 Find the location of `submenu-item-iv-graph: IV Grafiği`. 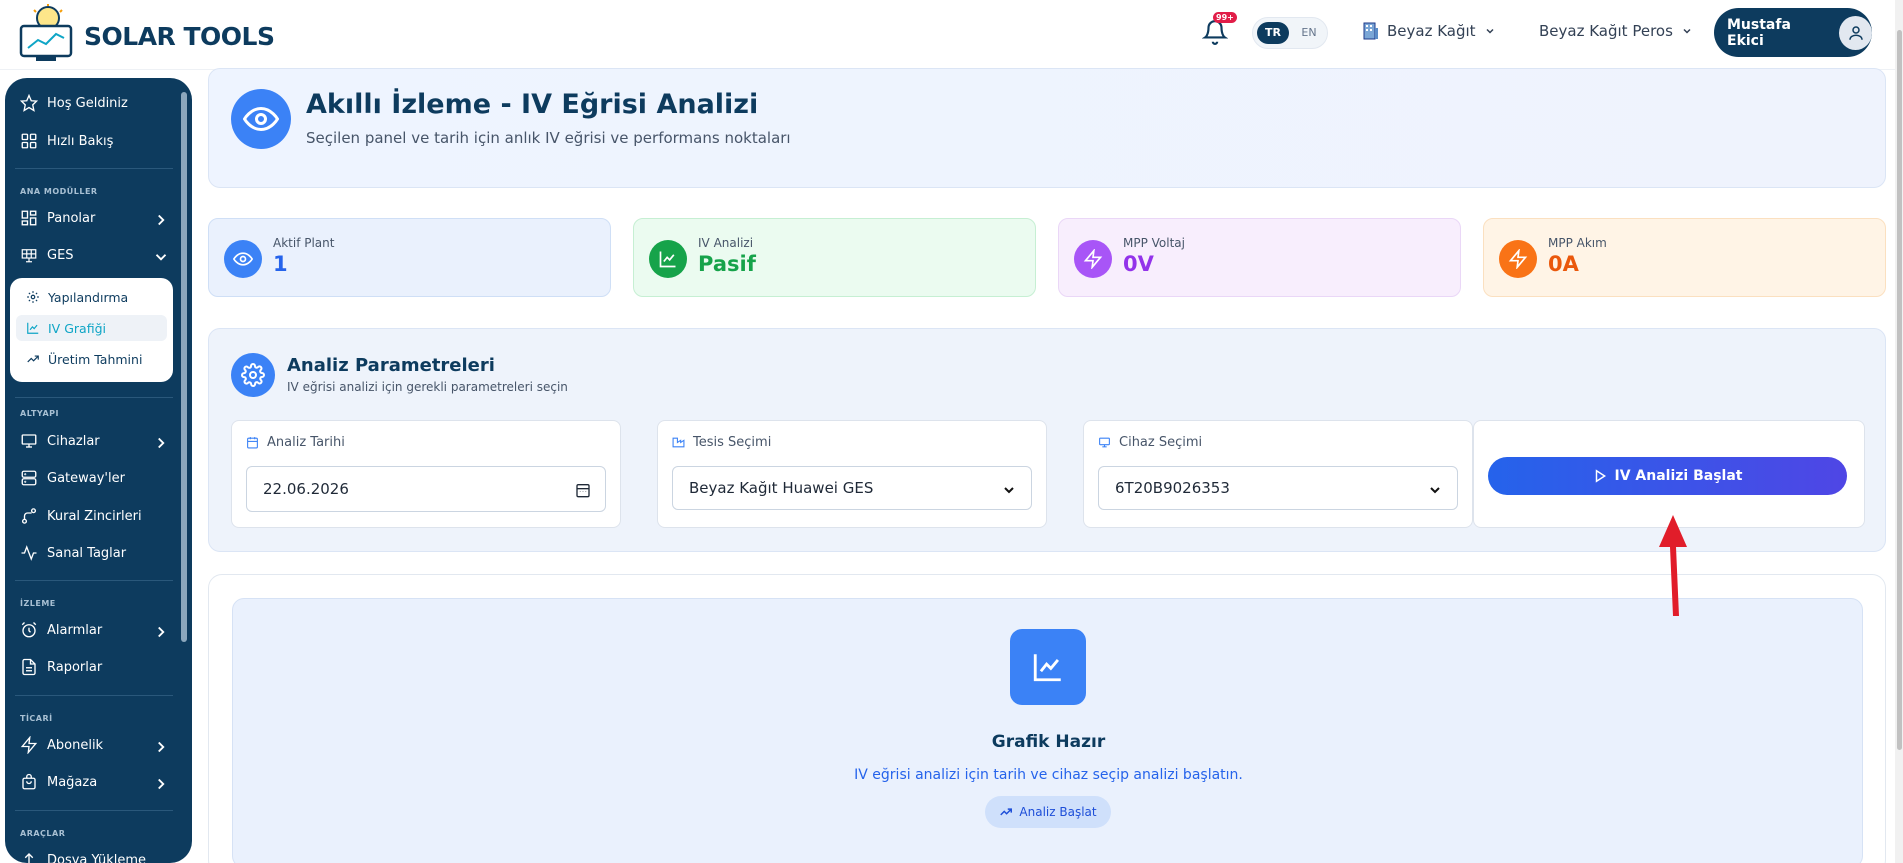

submenu-item-iv-graph: IV Grafiği is located at coordinates (91, 328).